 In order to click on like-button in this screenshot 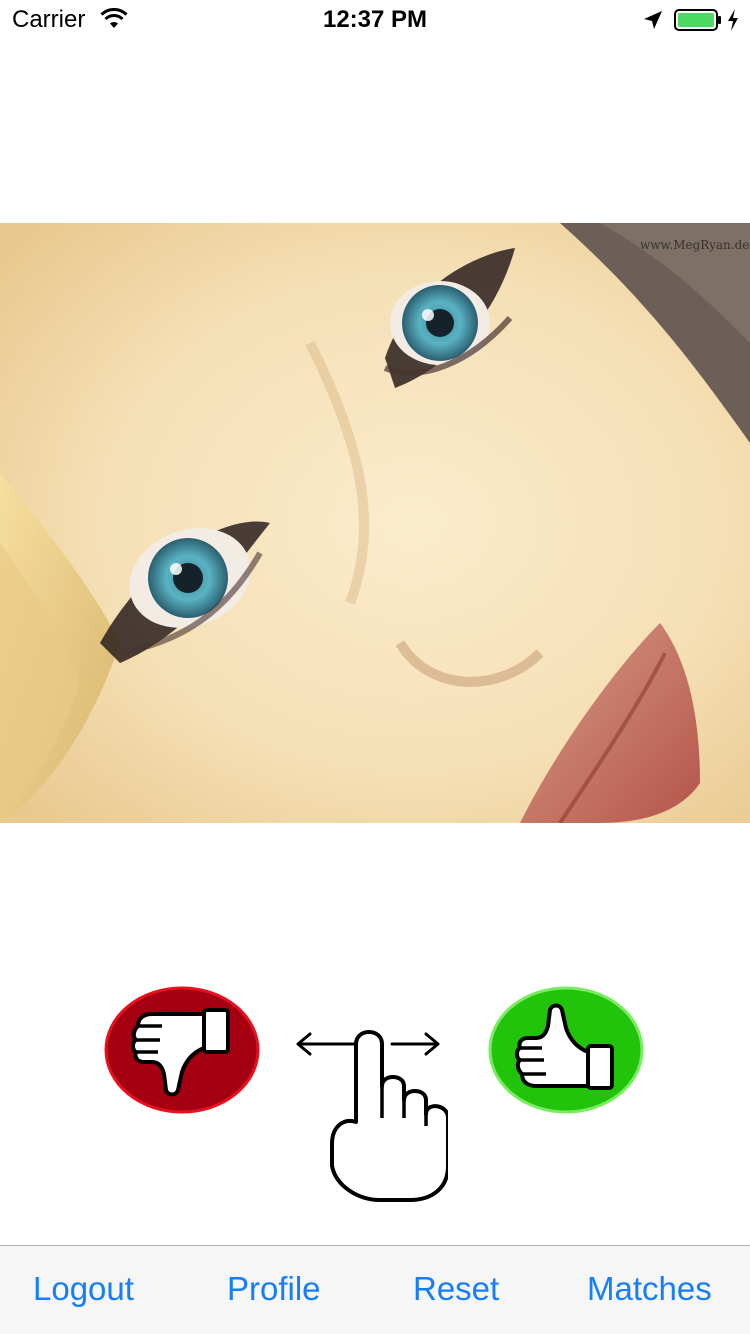, I will do `click(566, 1050)`.